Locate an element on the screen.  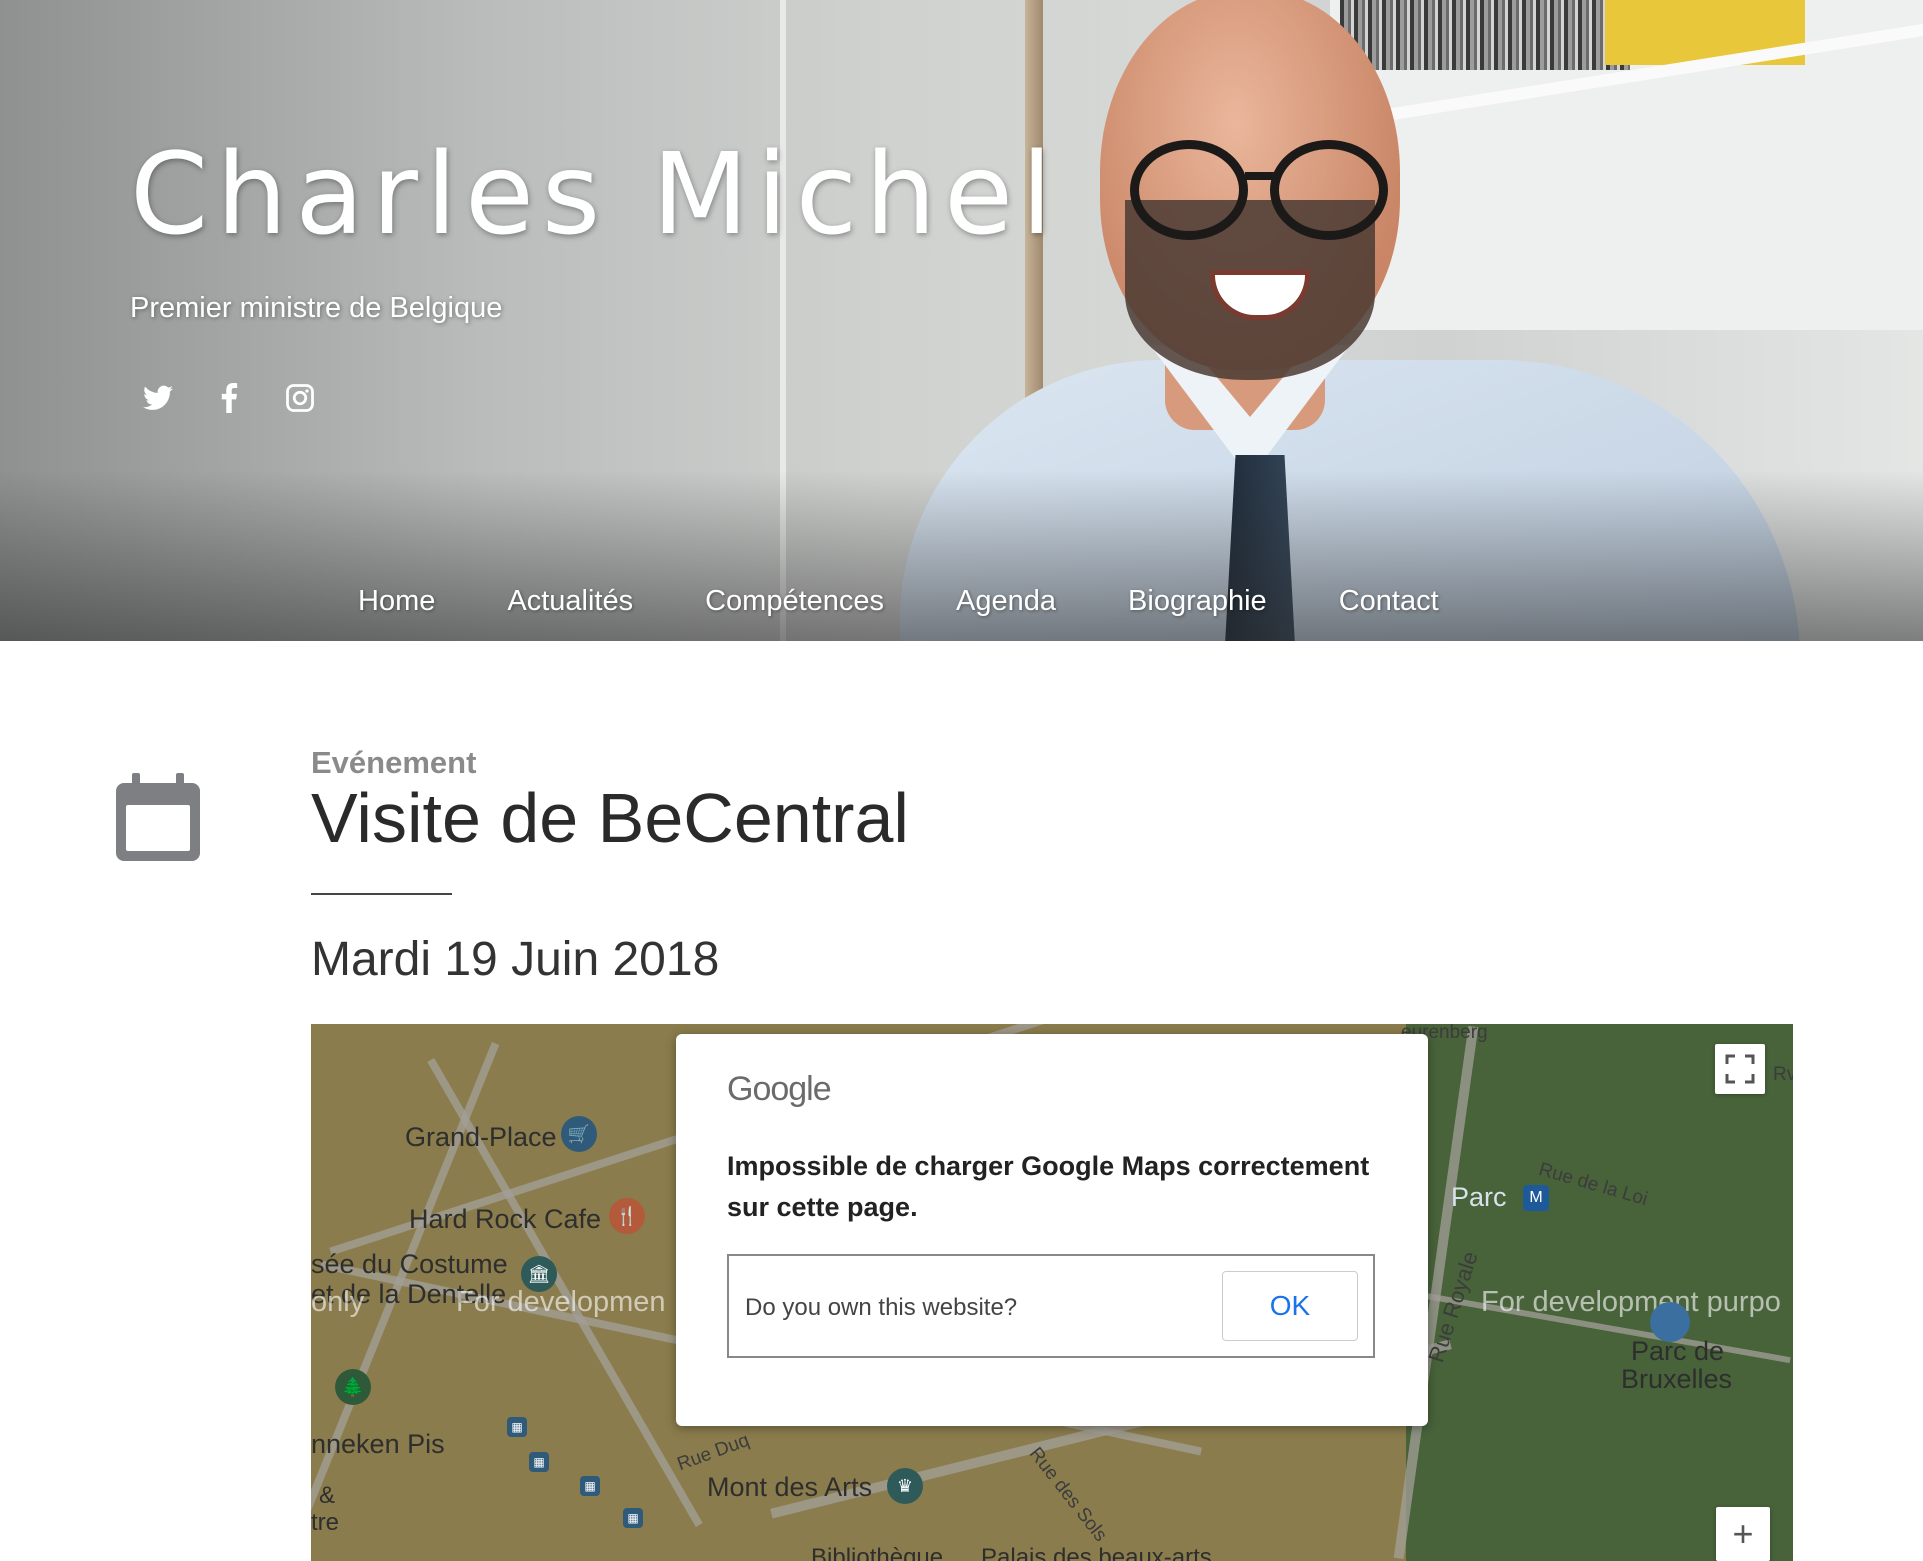
zoom-in-button: + is located at coordinates (1743, 1534).